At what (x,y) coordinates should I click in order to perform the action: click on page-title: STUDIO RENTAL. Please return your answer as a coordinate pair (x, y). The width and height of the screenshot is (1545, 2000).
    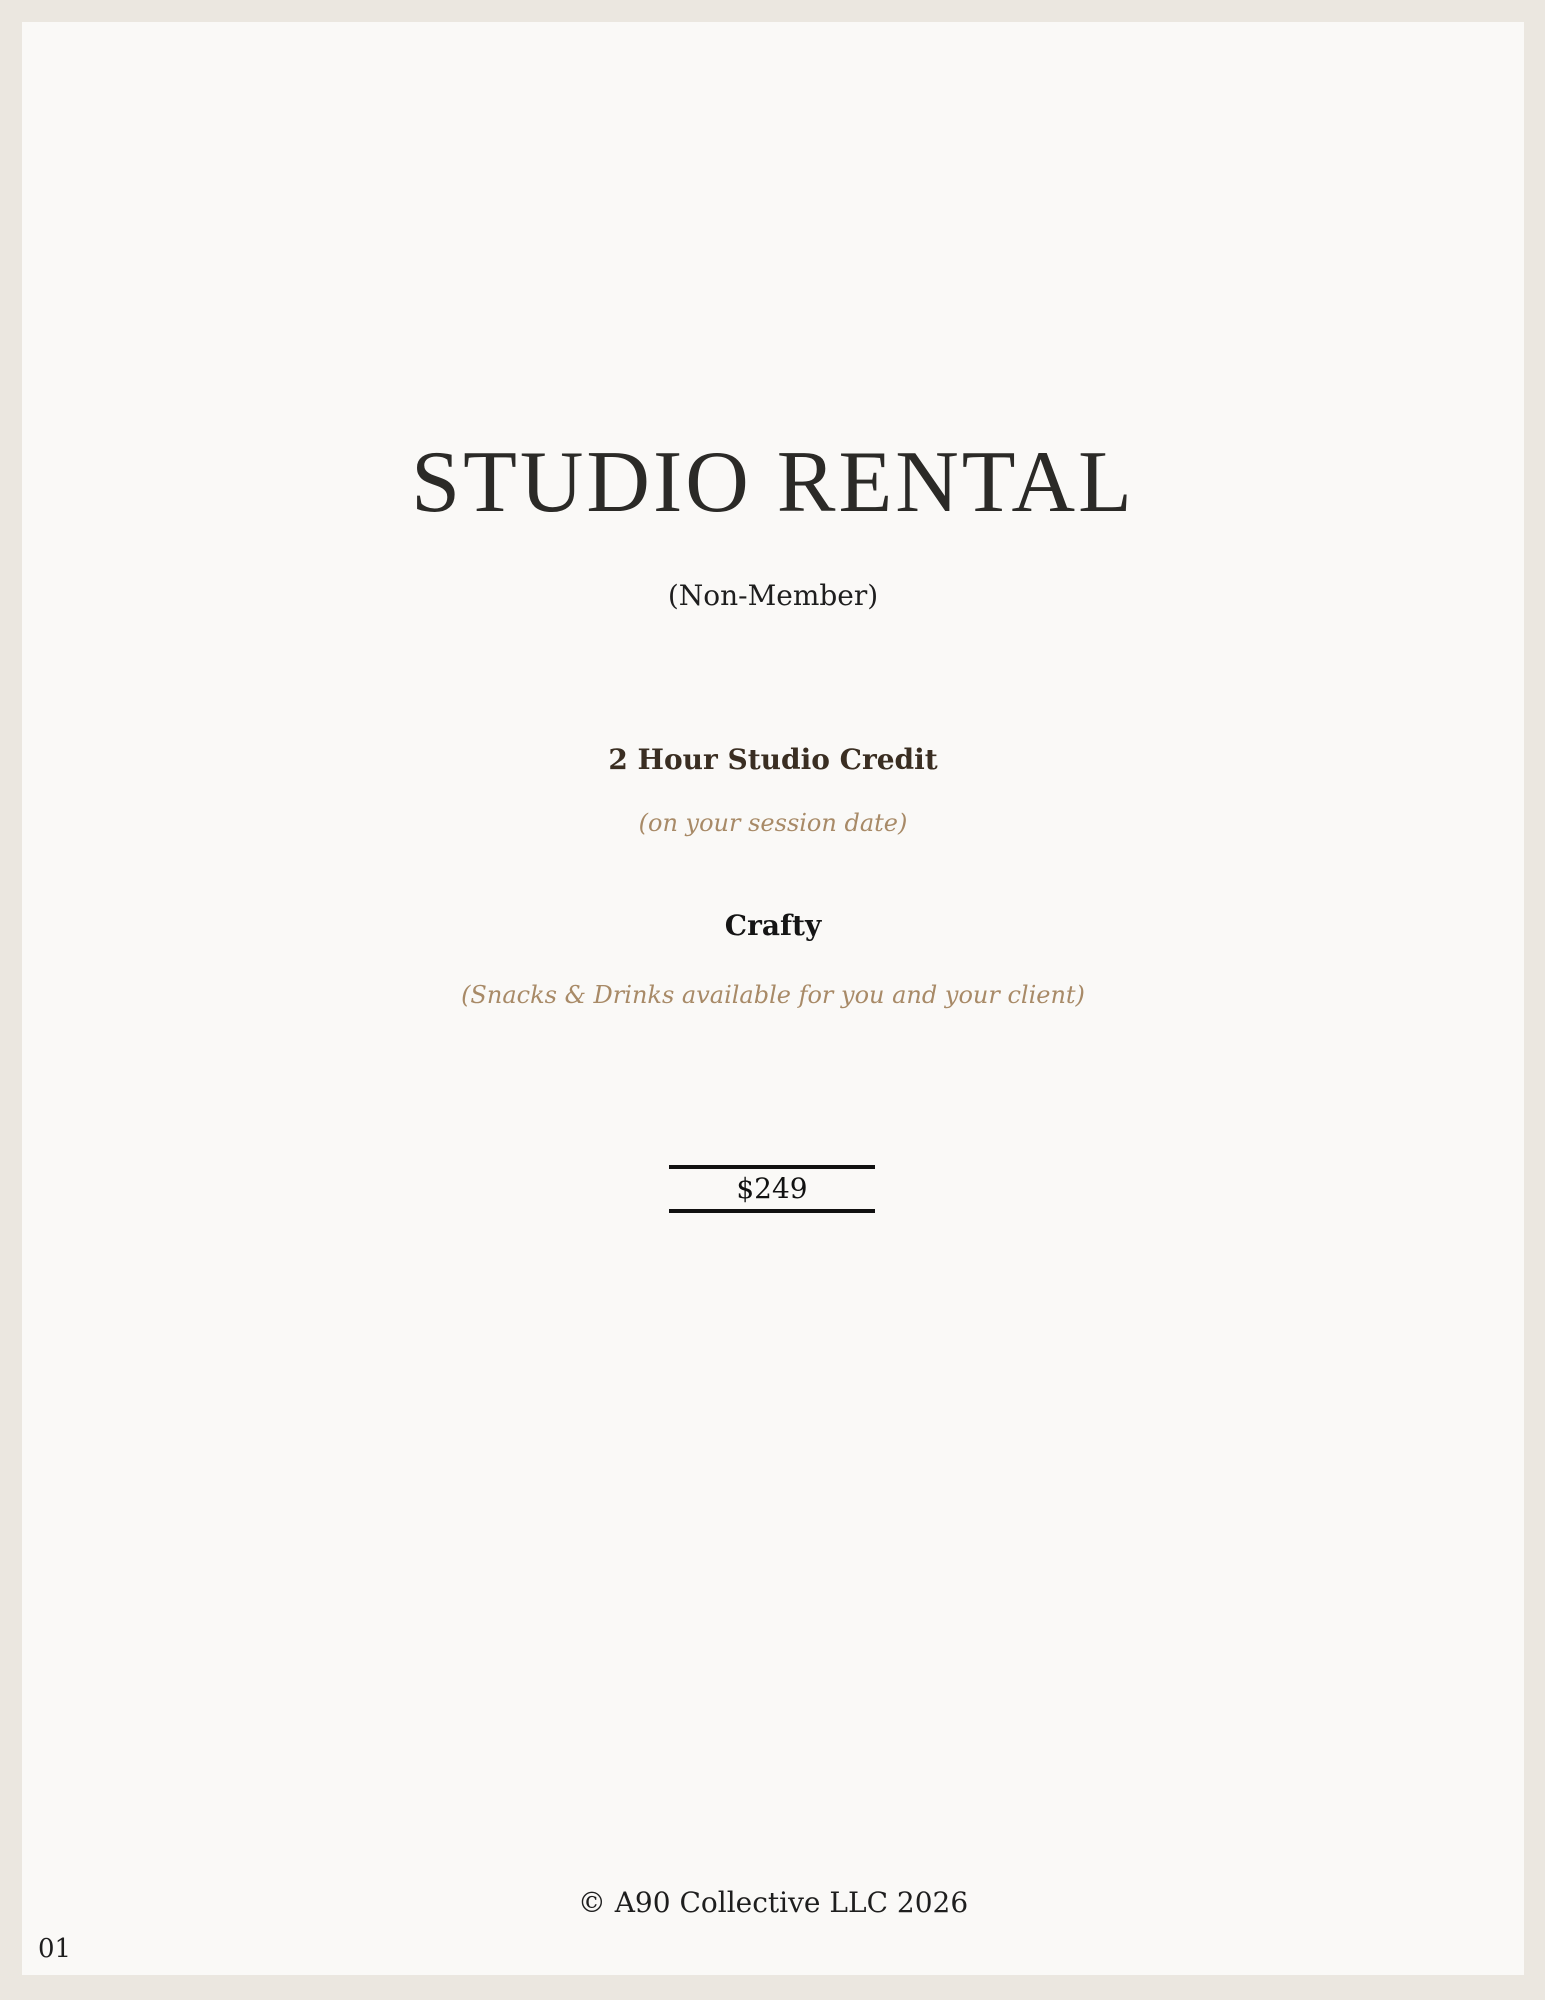
    Looking at the image, I should click on (773, 482).